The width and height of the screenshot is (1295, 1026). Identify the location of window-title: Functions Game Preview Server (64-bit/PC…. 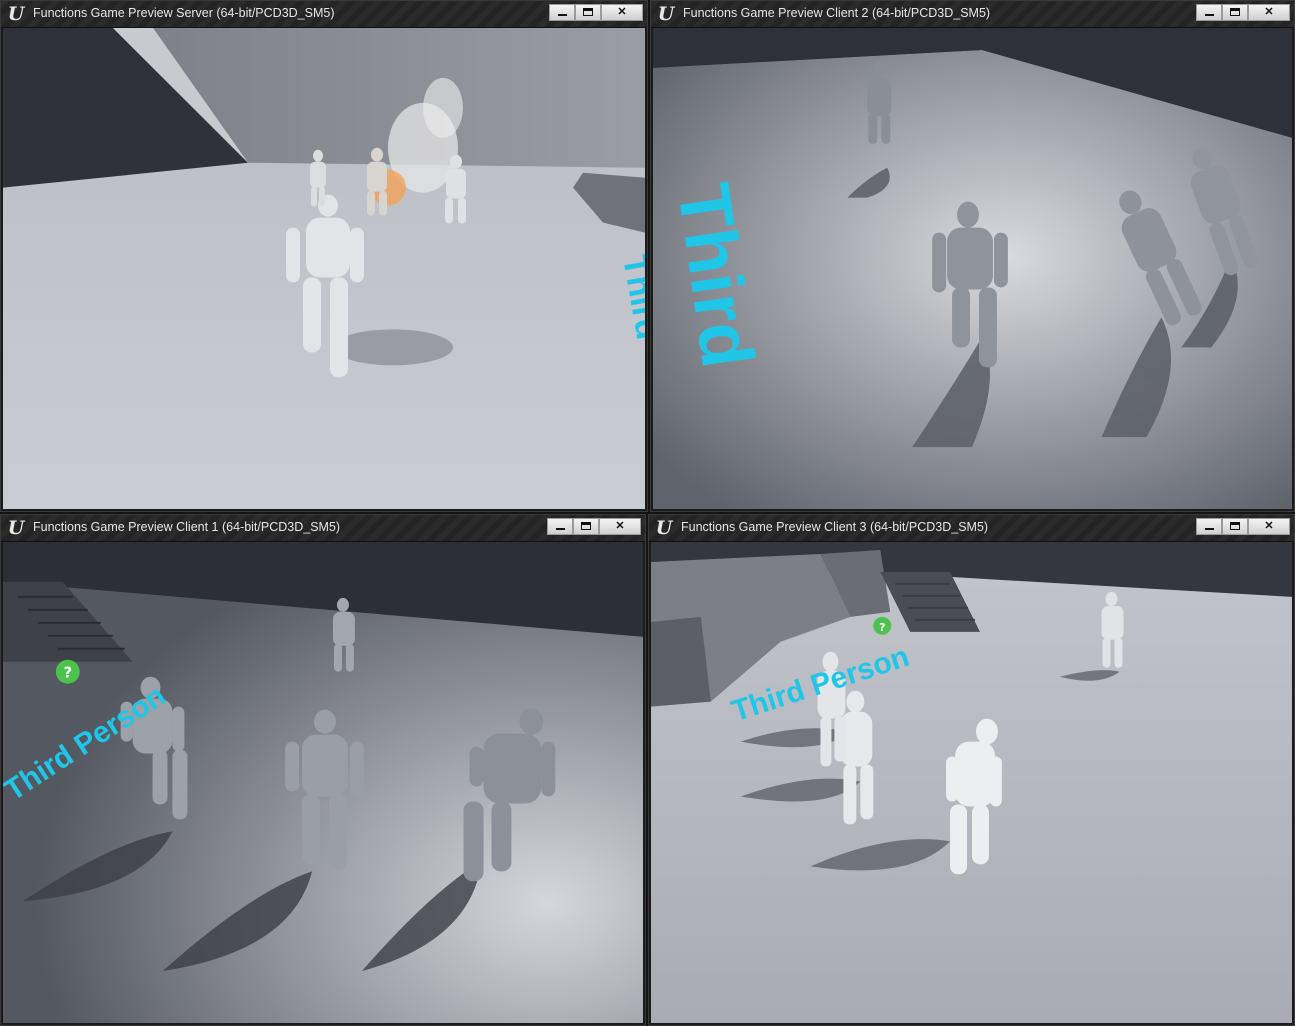
(184, 13).